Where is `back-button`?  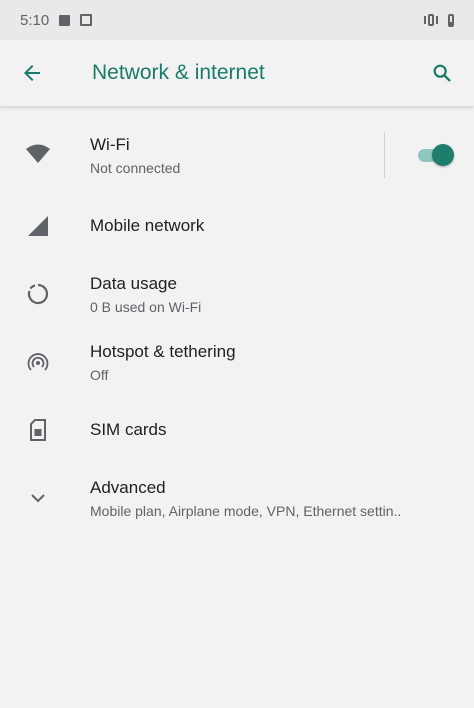 back-button is located at coordinates (38, 73).